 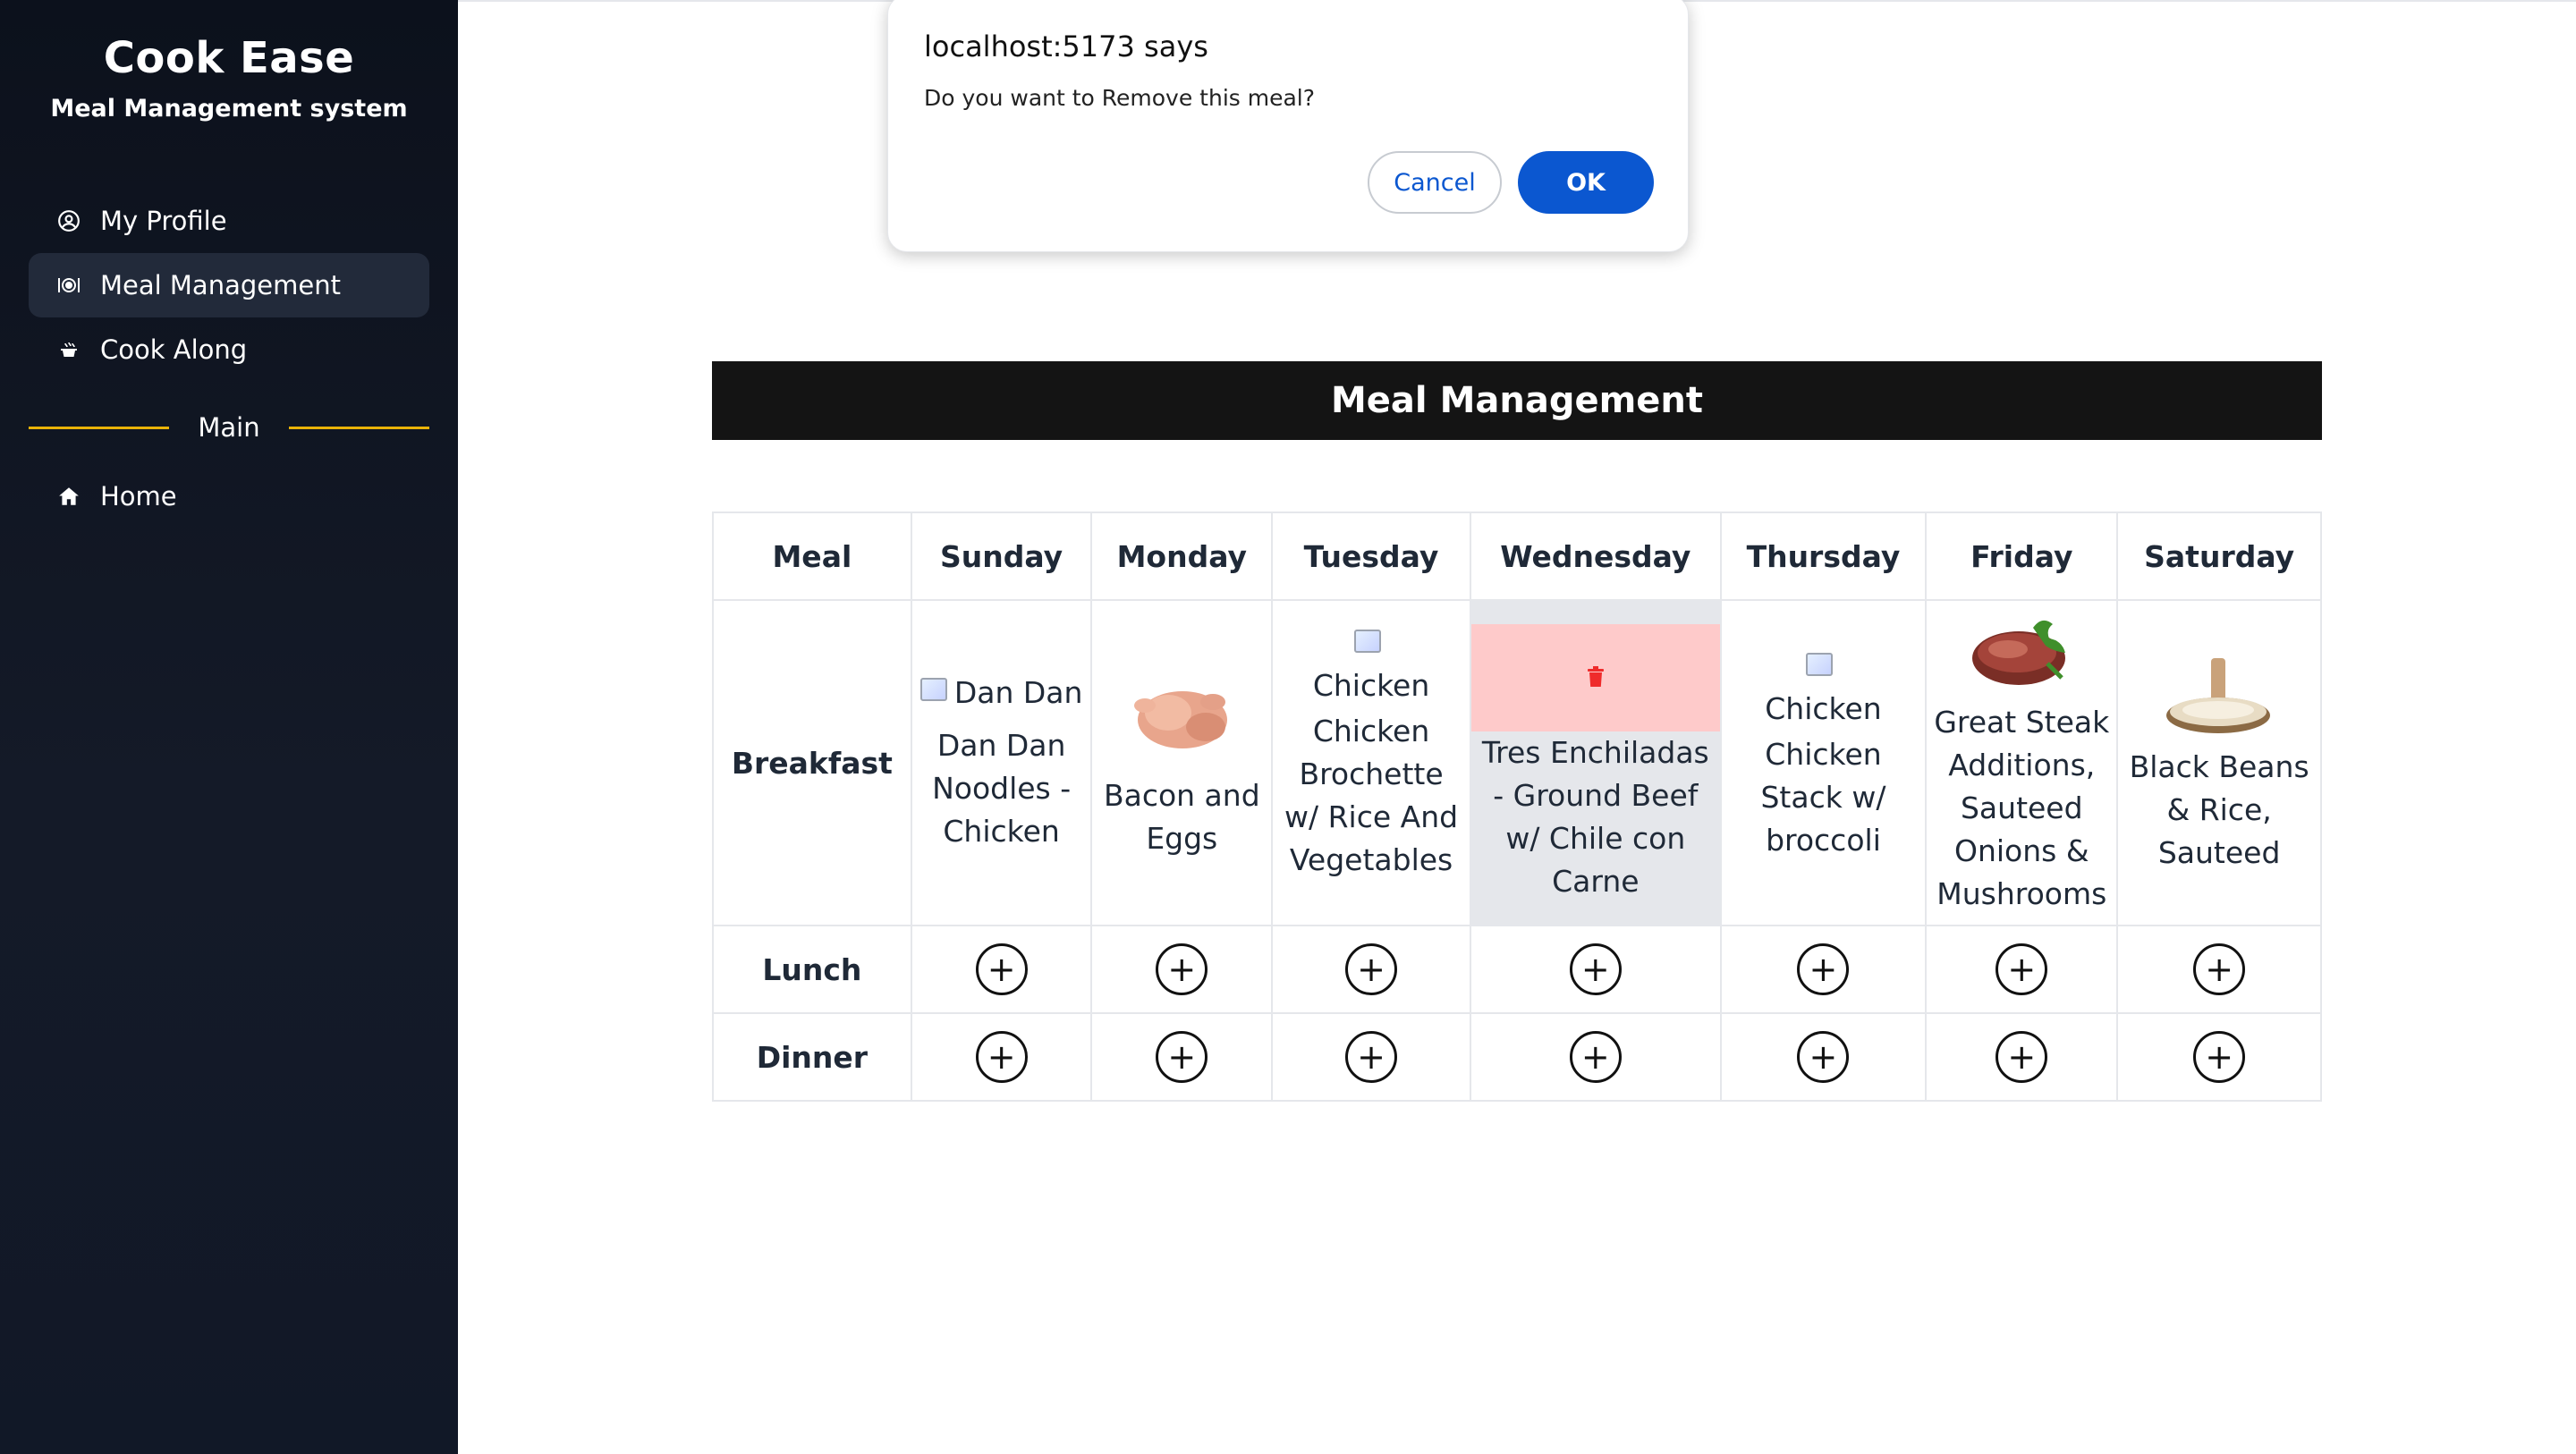 What do you see at coordinates (1181, 714) in the screenshot?
I see `chicken-photo` at bounding box center [1181, 714].